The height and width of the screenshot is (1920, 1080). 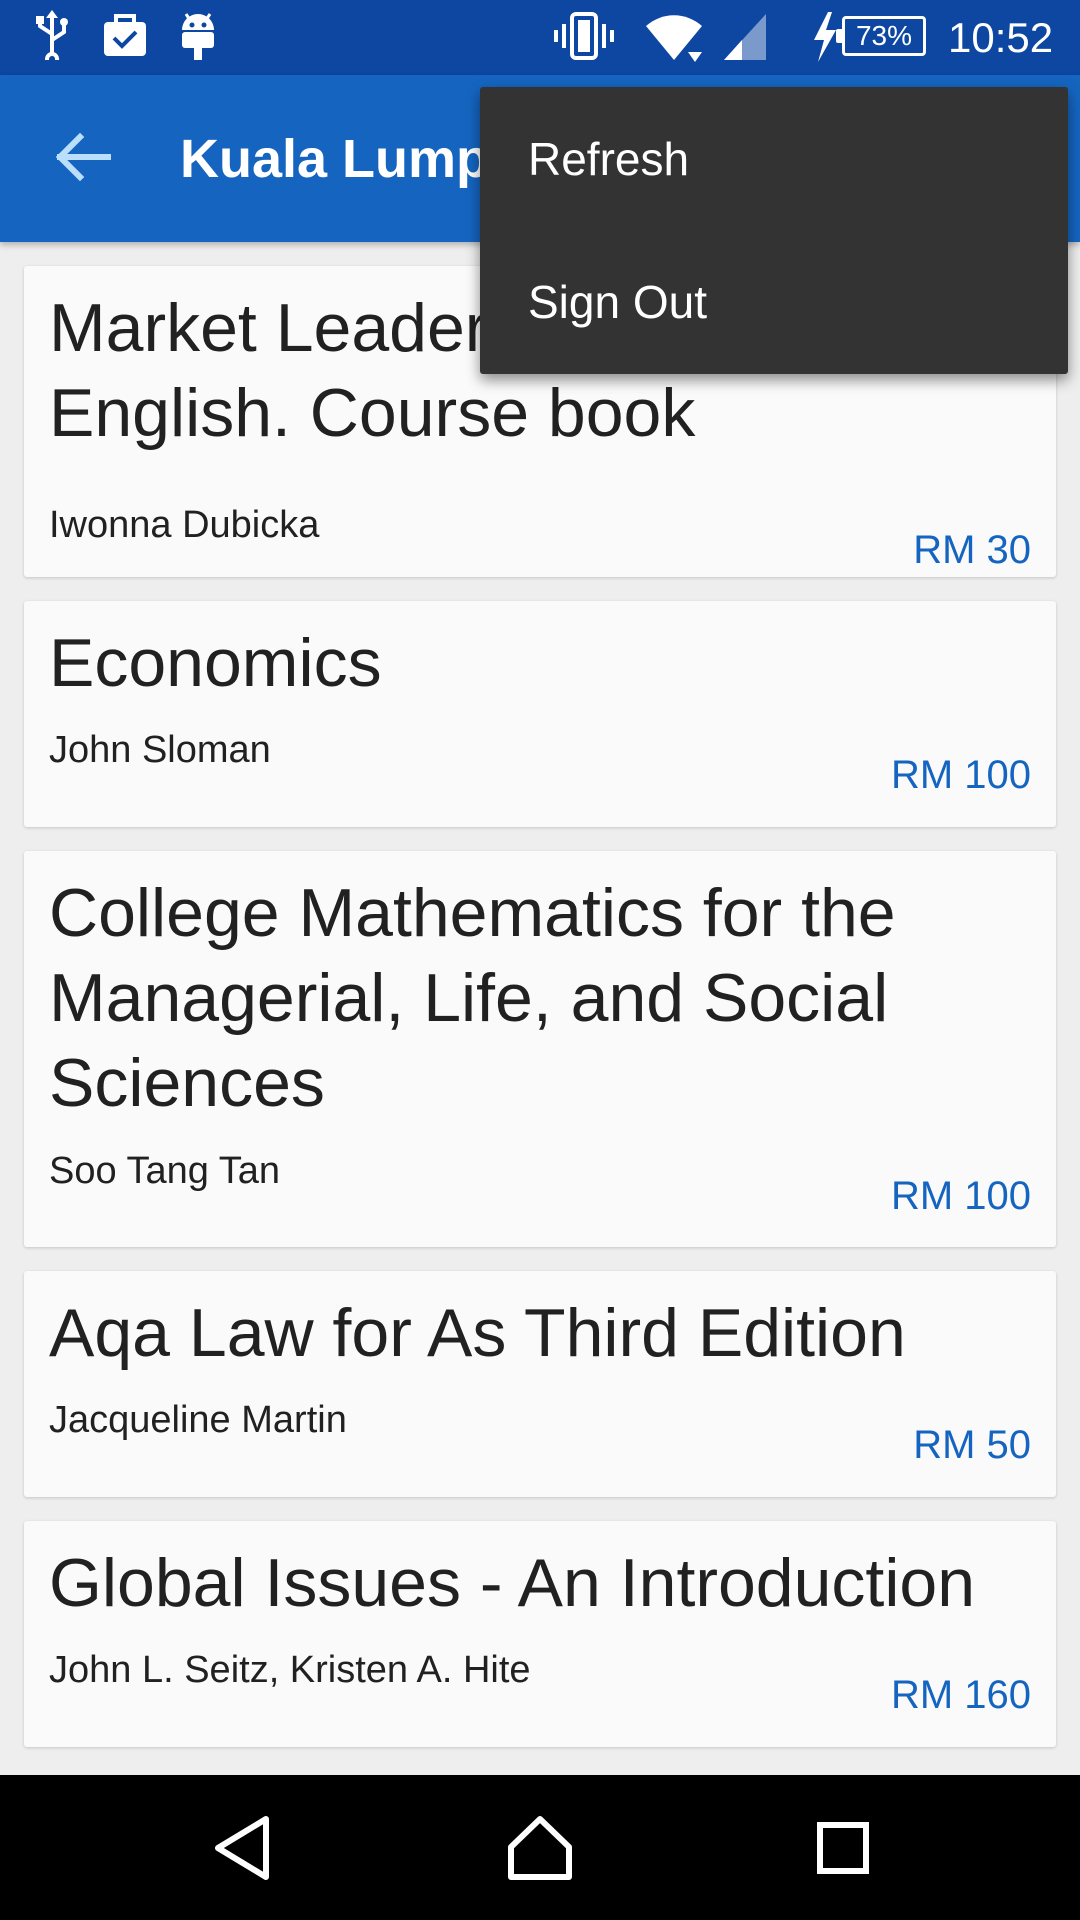 I want to click on shopping-bag-icon, so click(x=125, y=37).